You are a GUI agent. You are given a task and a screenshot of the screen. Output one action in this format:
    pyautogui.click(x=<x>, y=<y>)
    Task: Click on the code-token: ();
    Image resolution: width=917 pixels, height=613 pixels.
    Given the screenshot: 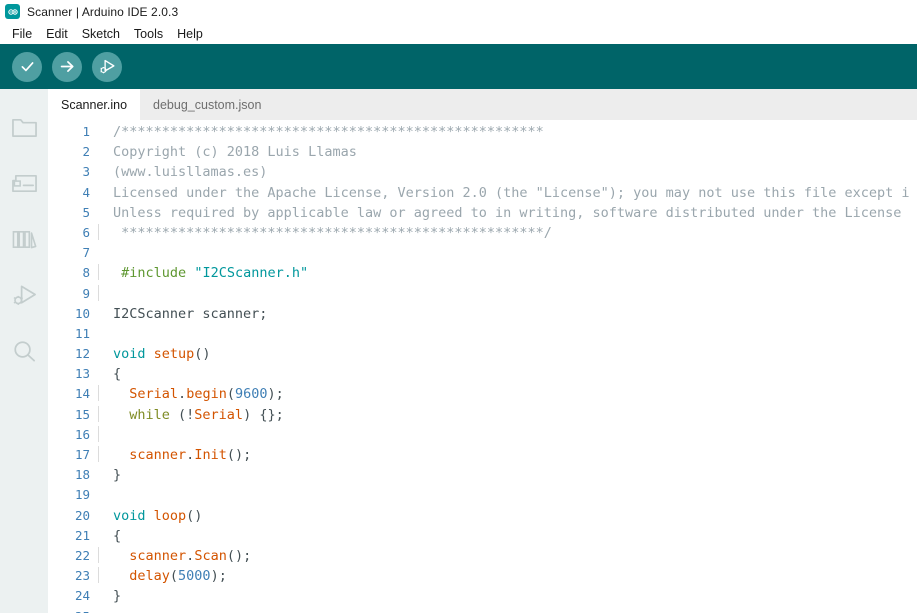 What is the action you would take?
    pyautogui.click(x=239, y=555)
    